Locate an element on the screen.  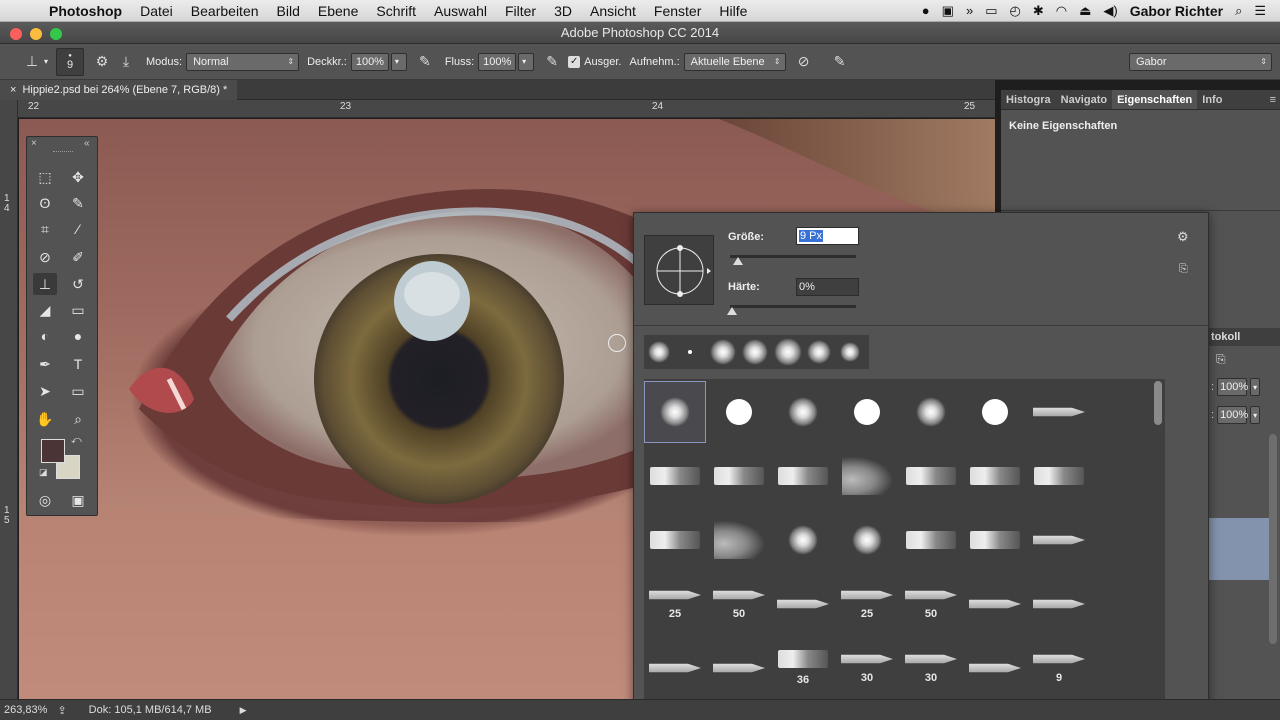
screen-mode-icon: ▣ is located at coordinates (78, 500).